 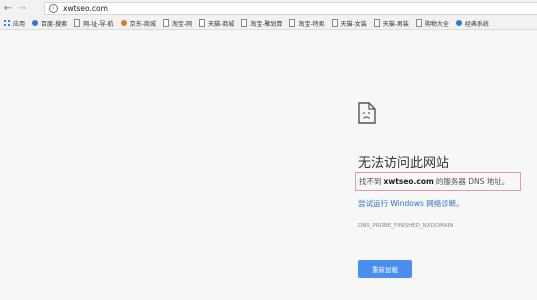 I want to click on bookmark-item: 淘宝-网, so click(x=177, y=23).